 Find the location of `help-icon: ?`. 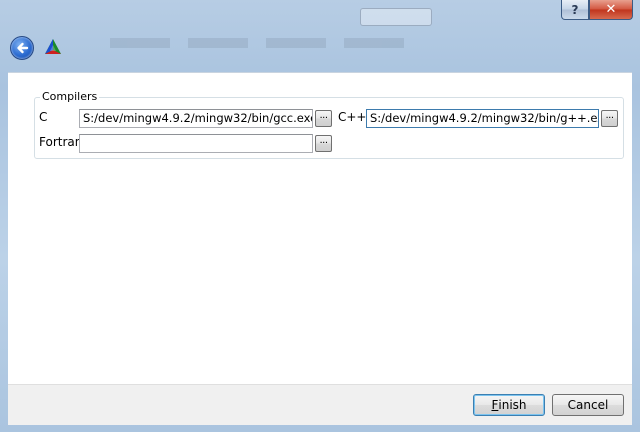

help-icon: ? is located at coordinates (575, 9).